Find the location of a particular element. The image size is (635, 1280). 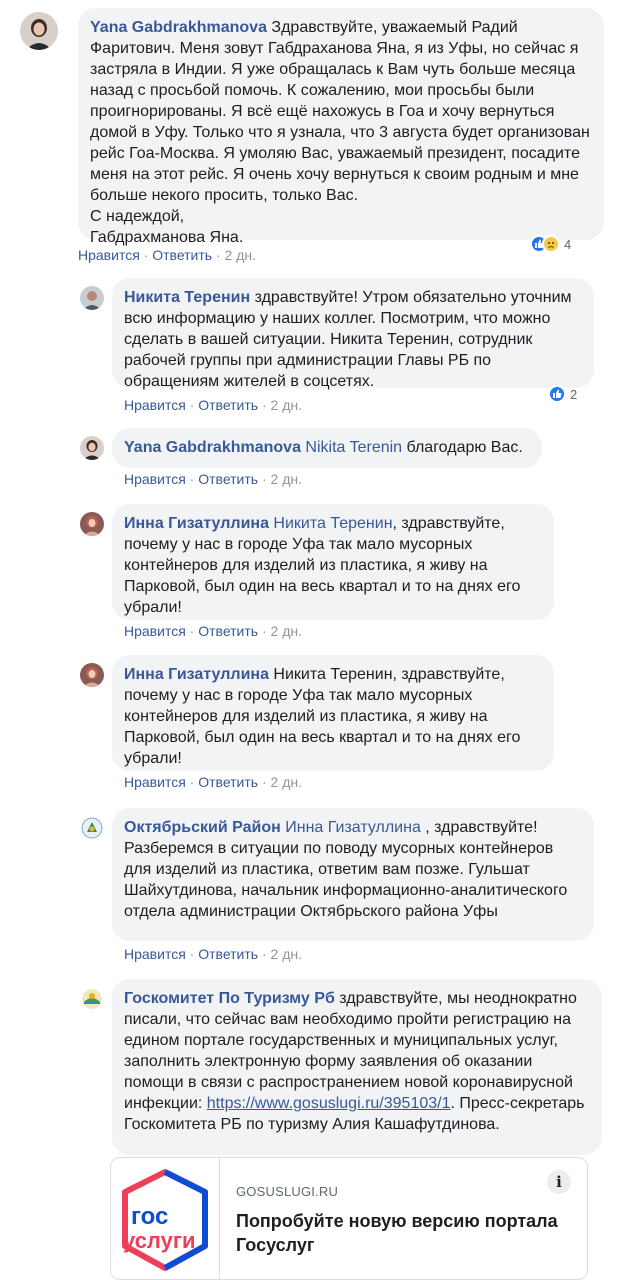

gosuslugi-link: https://www.gosuslugi.ru/395103/1 is located at coordinates (329, 1103).